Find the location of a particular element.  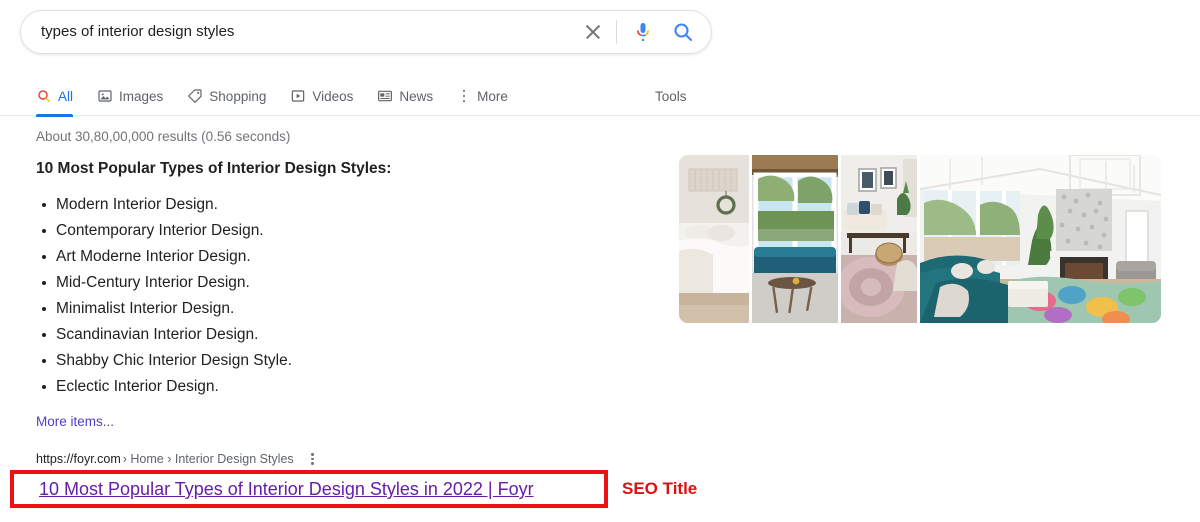

snippet-image-collage is located at coordinates (920, 239).